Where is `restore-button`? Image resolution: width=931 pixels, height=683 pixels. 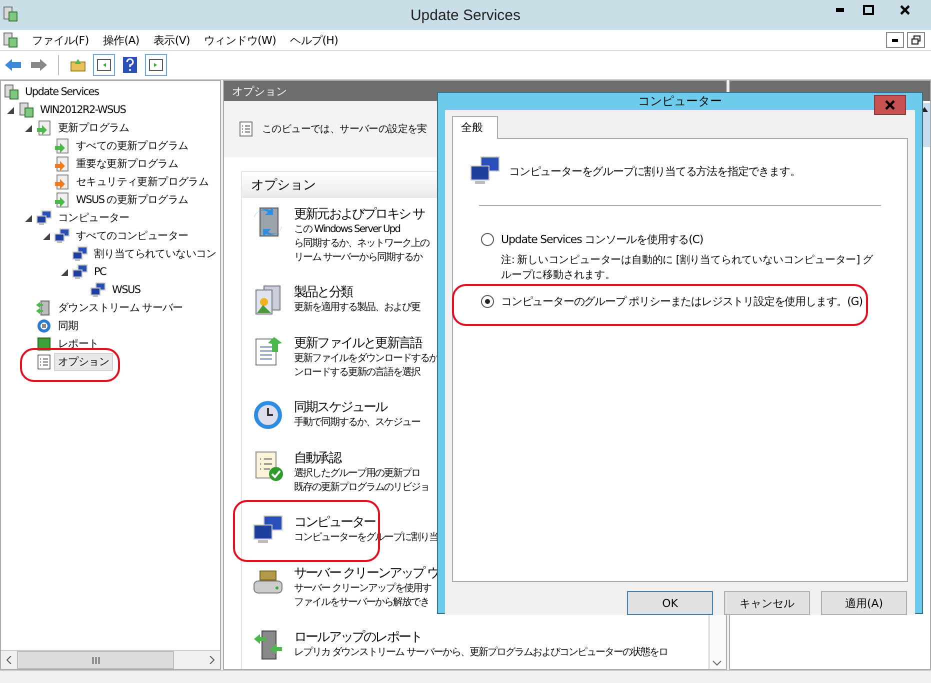
restore-button is located at coordinates (916, 40).